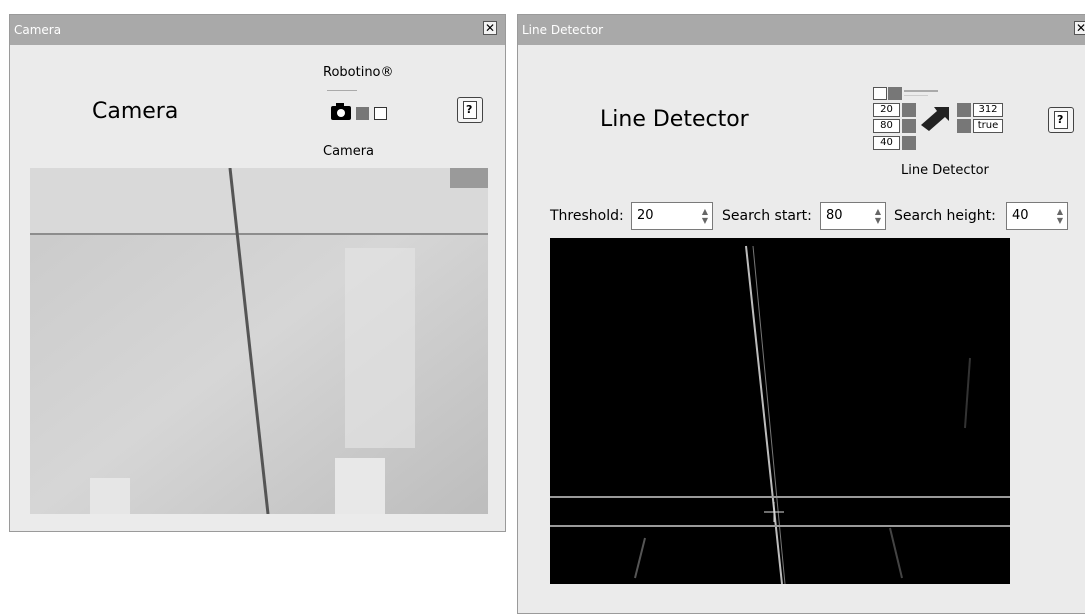  What do you see at coordinates (1037, 216) in the screenshot?
I see `search-height-input: 40 ▲ ▼` at bounding box center [1037, 216].